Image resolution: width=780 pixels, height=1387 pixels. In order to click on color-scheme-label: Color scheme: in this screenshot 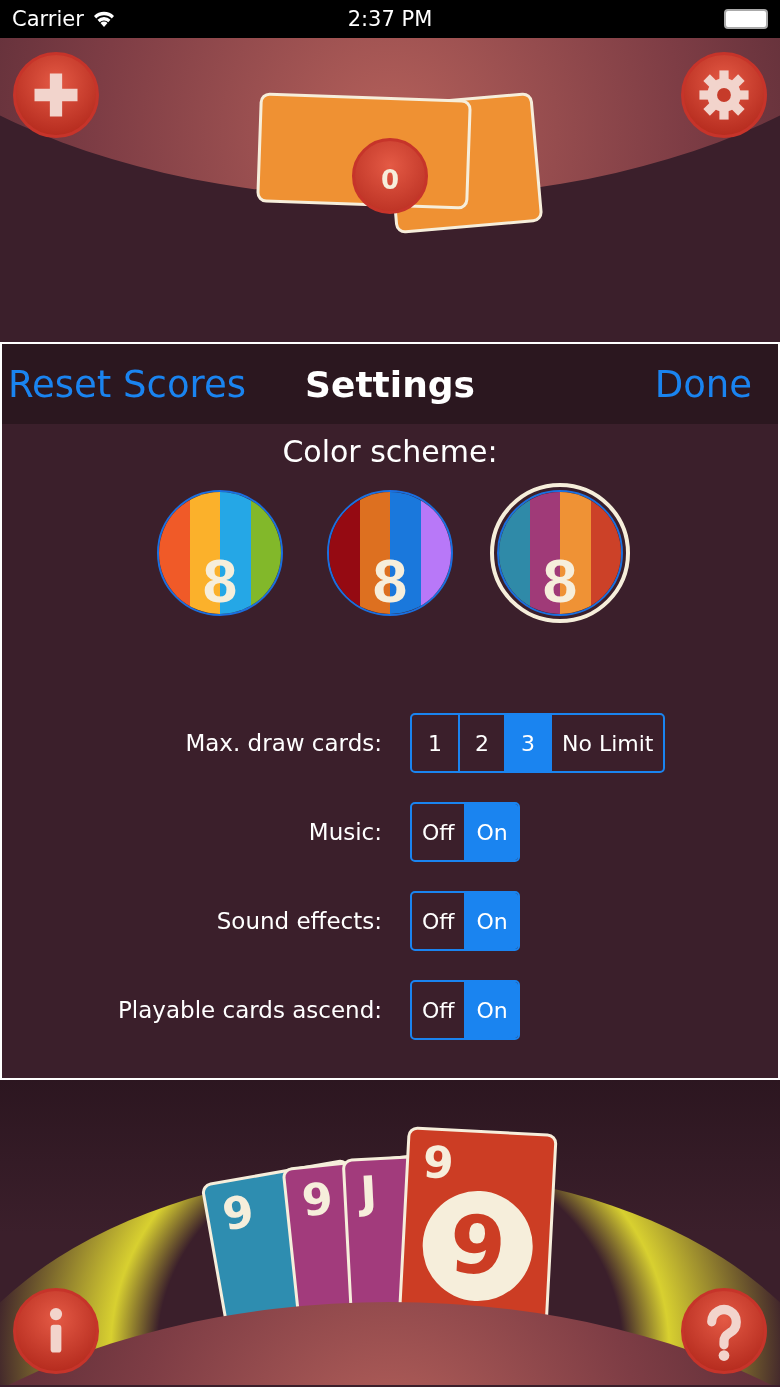, I will do `click(390, 451)`.